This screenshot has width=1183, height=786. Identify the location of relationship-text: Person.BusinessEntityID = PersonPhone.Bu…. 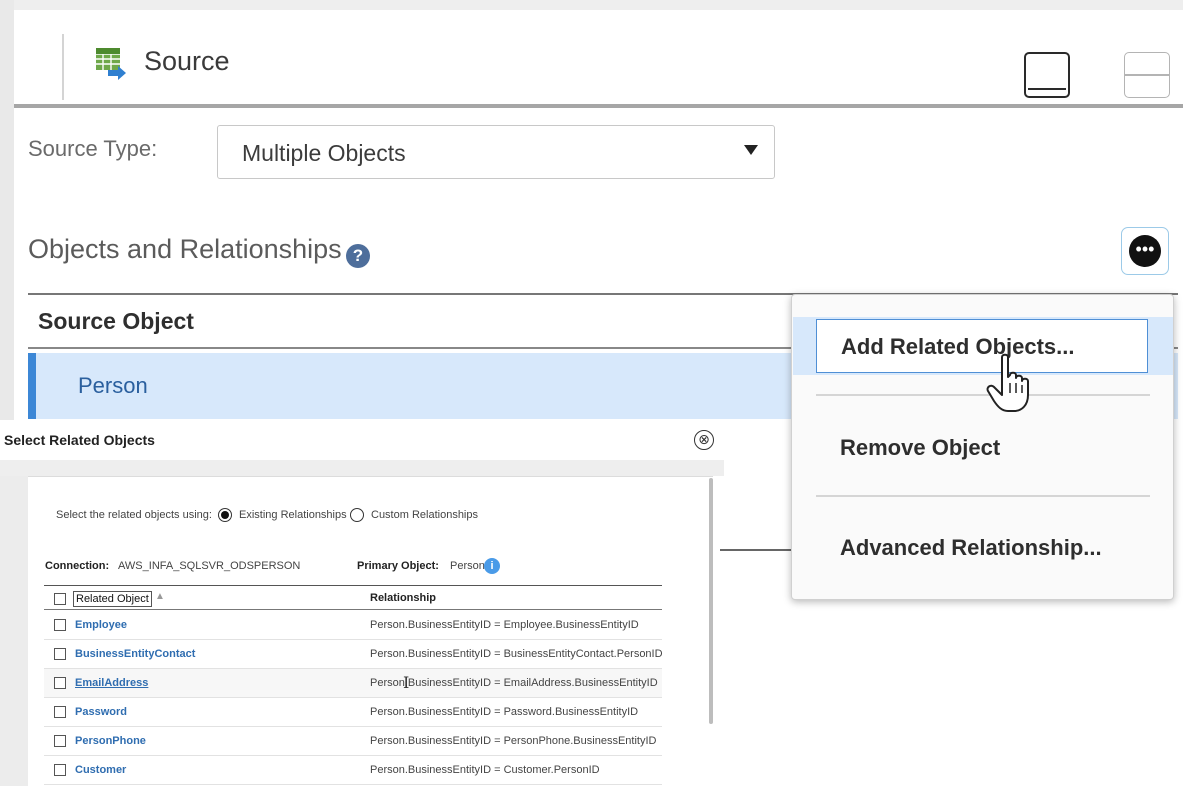
(513, 741).